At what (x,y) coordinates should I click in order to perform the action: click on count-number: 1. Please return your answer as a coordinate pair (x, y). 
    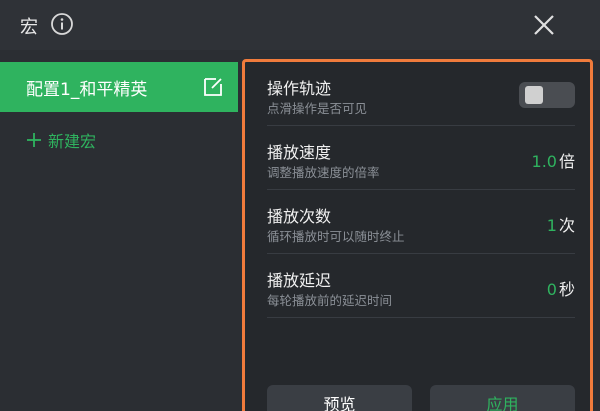
    Looking at the image, I should click on (551, 225).